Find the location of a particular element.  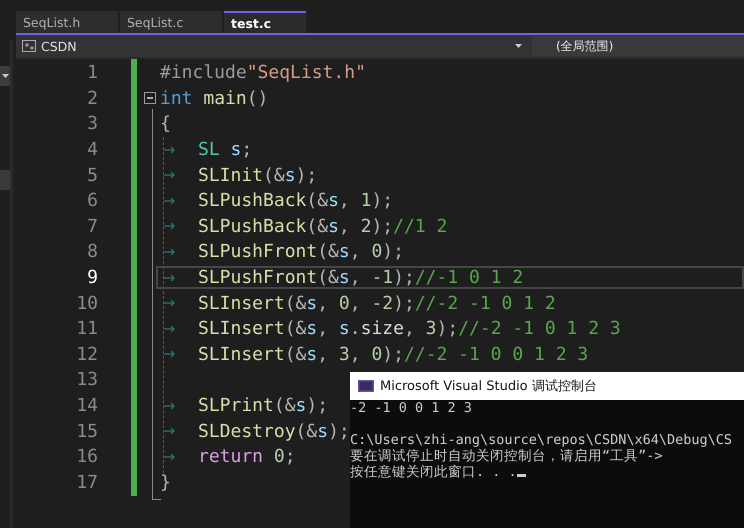

console-output: -2 -1 0 0 1 2 3 is located at coordinates (411, 408).